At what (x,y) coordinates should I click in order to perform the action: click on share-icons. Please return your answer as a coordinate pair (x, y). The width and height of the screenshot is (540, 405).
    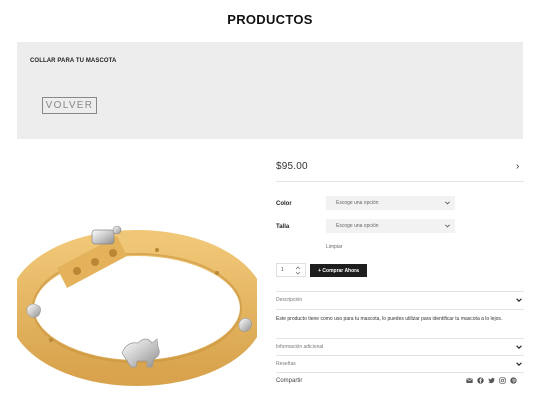
    Looking at the image, I should click on (491, 380).